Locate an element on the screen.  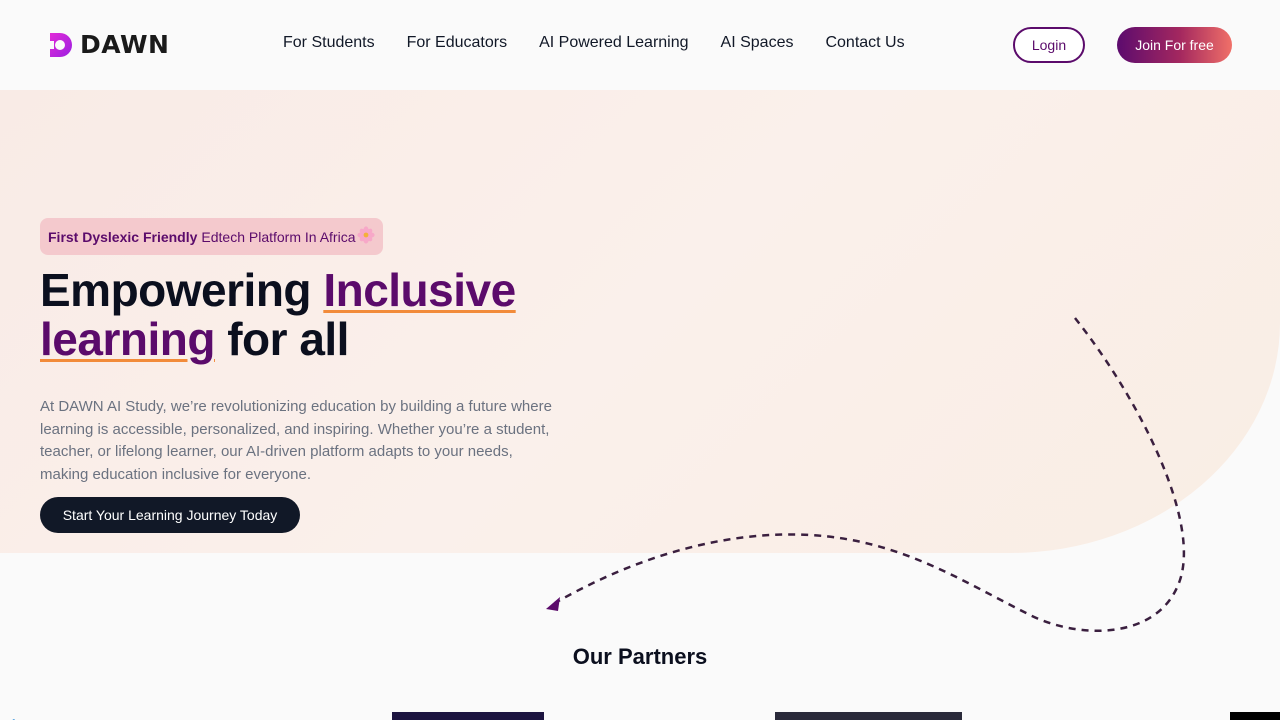
tagline-text: Edtech Platform In Africa is located at coordinates (278, 236).